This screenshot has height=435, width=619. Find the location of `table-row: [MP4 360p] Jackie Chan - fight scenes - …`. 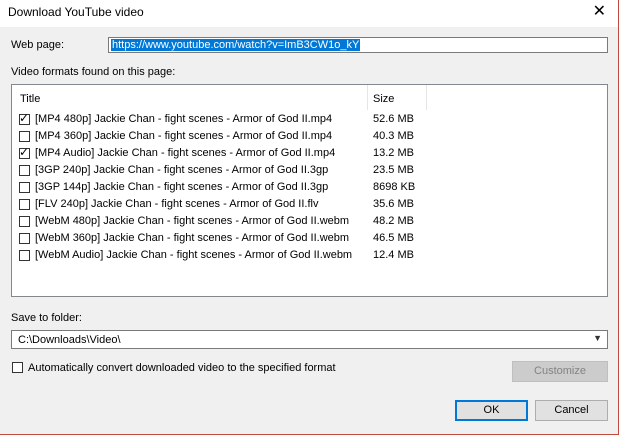

table-row: [MP4 360p] Jackie Chan - fight scenes - … is located at coordinates (217, 136).